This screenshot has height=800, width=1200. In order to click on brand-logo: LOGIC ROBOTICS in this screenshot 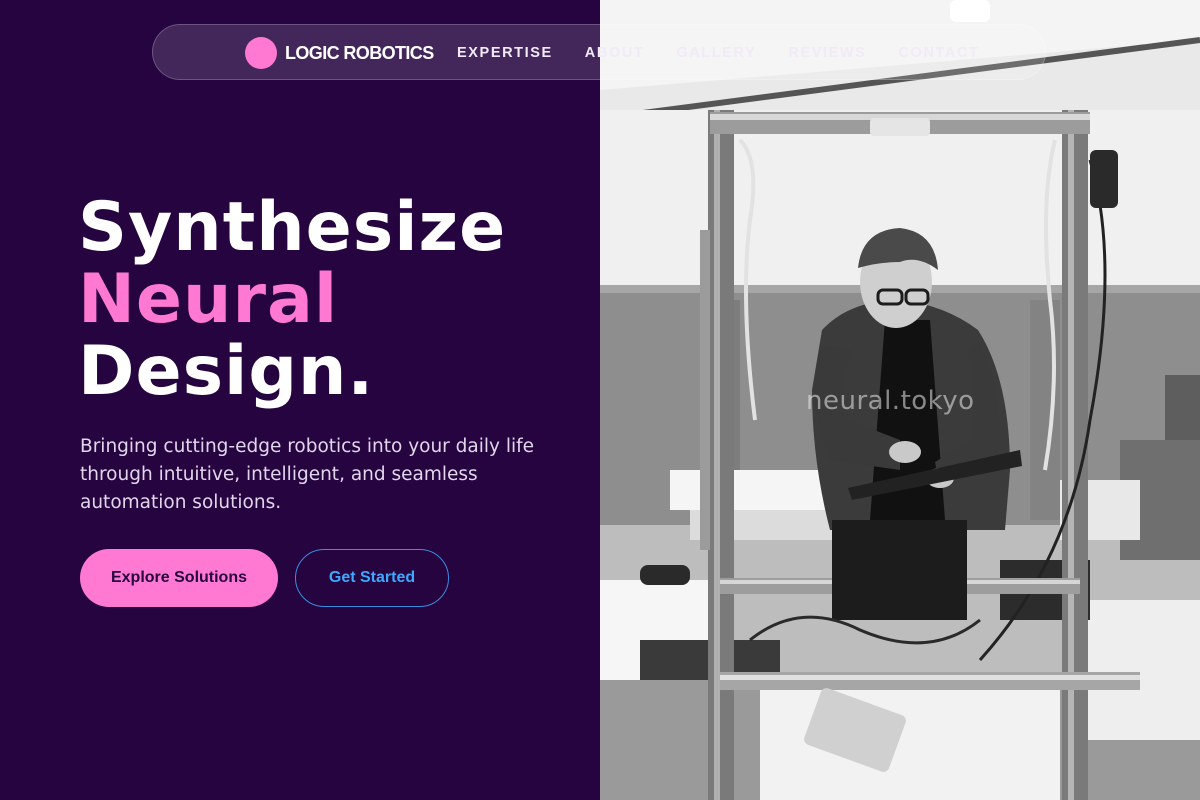, I will do `click(339, 53)`.